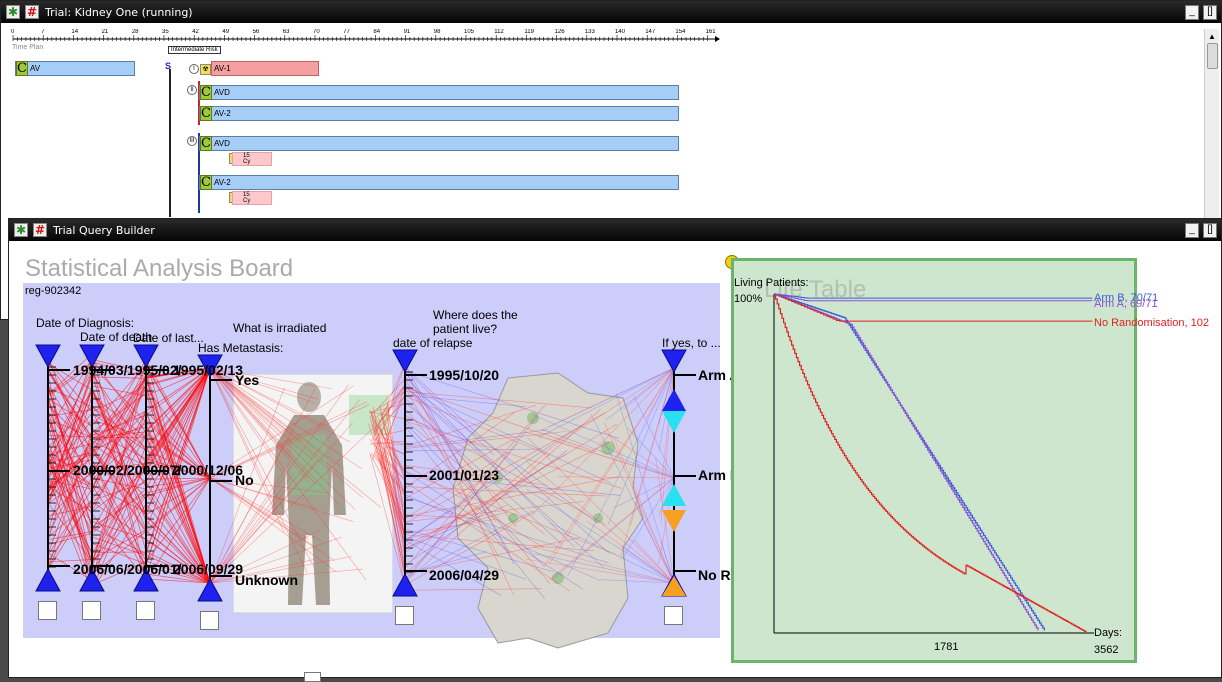 Image resolution: width=1222 pixels, height=682 pixels. Describe the element at coordinates (615, 230) in the screenshot. I see `query-titlebar: ✱ # Trial Query Builder _ []` at that location.